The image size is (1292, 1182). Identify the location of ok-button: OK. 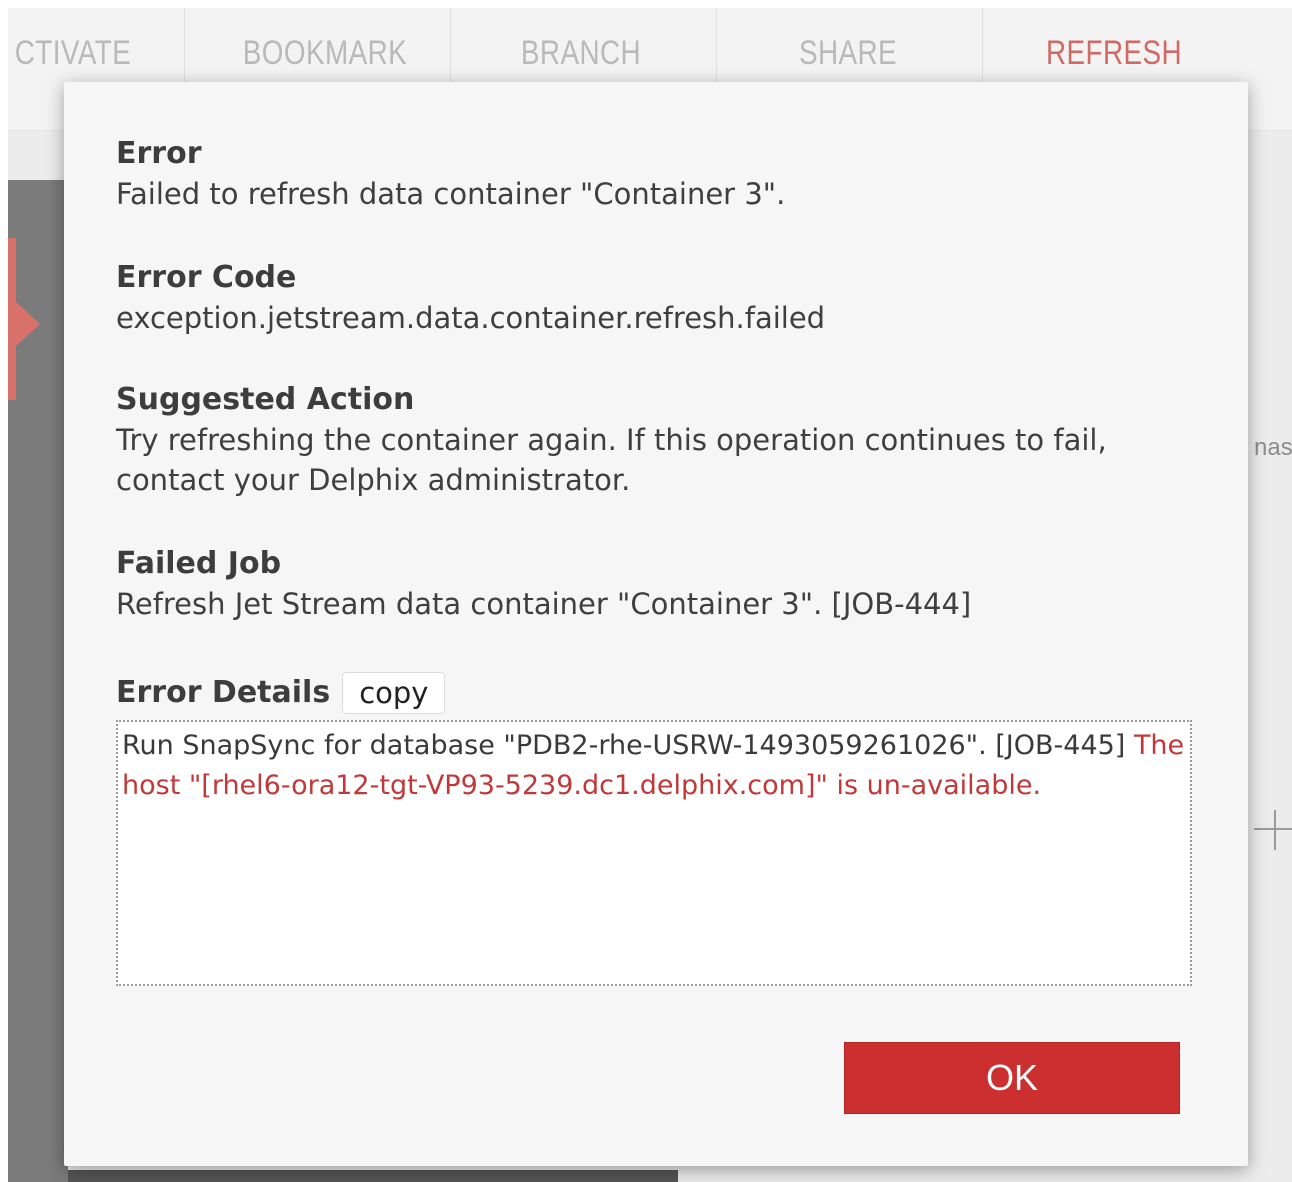
(1012, 1078).